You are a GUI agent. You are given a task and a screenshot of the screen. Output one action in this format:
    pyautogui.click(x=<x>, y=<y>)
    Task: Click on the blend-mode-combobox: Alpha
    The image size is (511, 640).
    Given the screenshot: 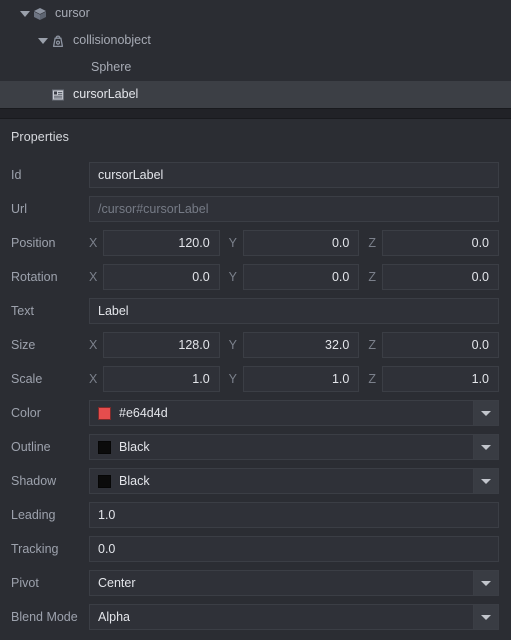 What is the action you would take?
    pyautogui.click(x=294, y=617)
    